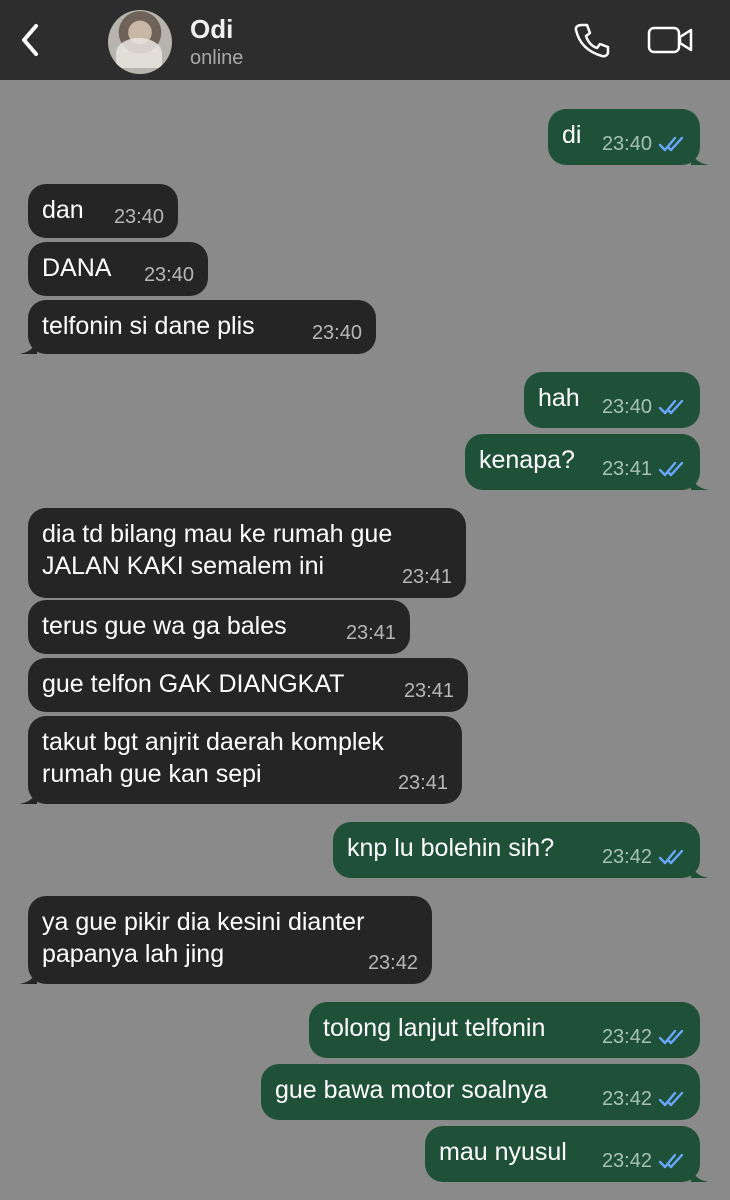  Describe the element at coordinates (504, 1030) in the screenshot. I see `outgoing-message: tolong lanjut telfonin 23:42` at that location.